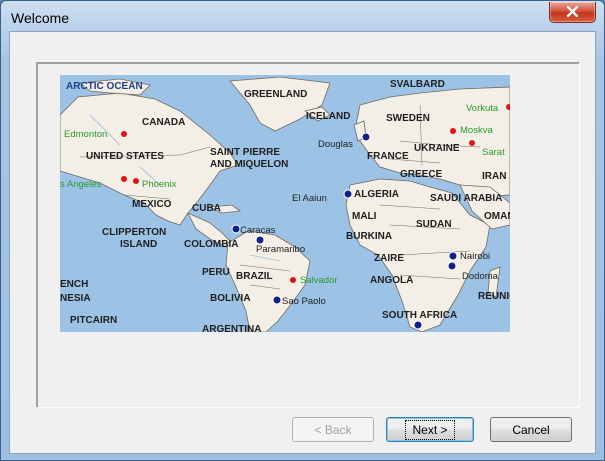 The image size is (605, 461). What do you see at coordinates (494, 176) in the screenshot?
I see `region-label-iran: IRAN` at bounding box center [494, 176].